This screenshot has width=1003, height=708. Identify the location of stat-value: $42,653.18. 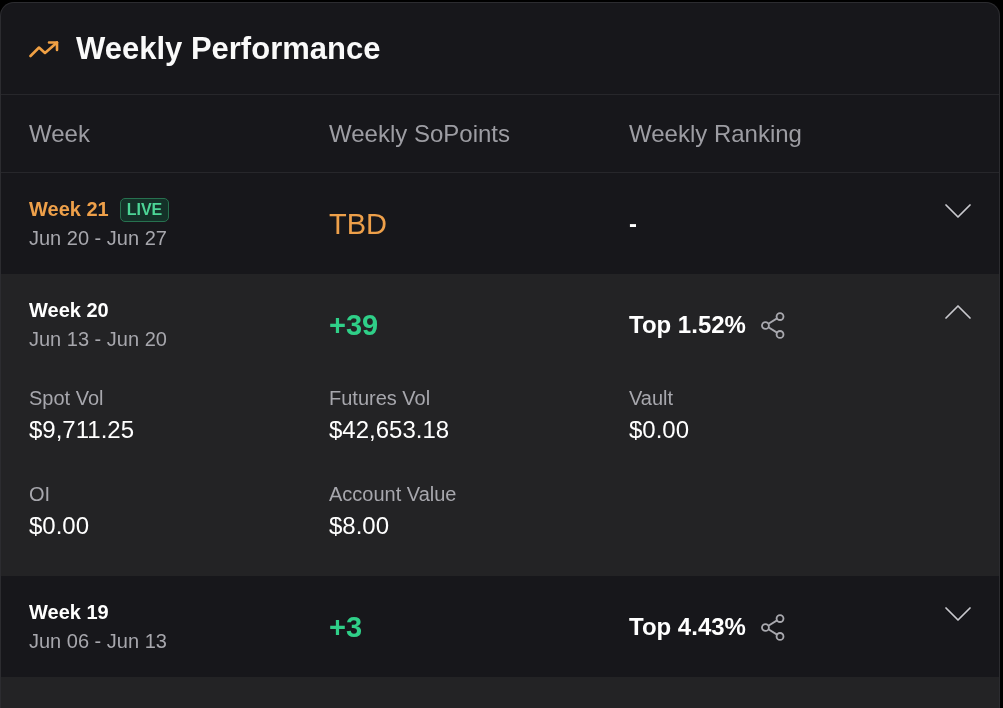
(389, 430).